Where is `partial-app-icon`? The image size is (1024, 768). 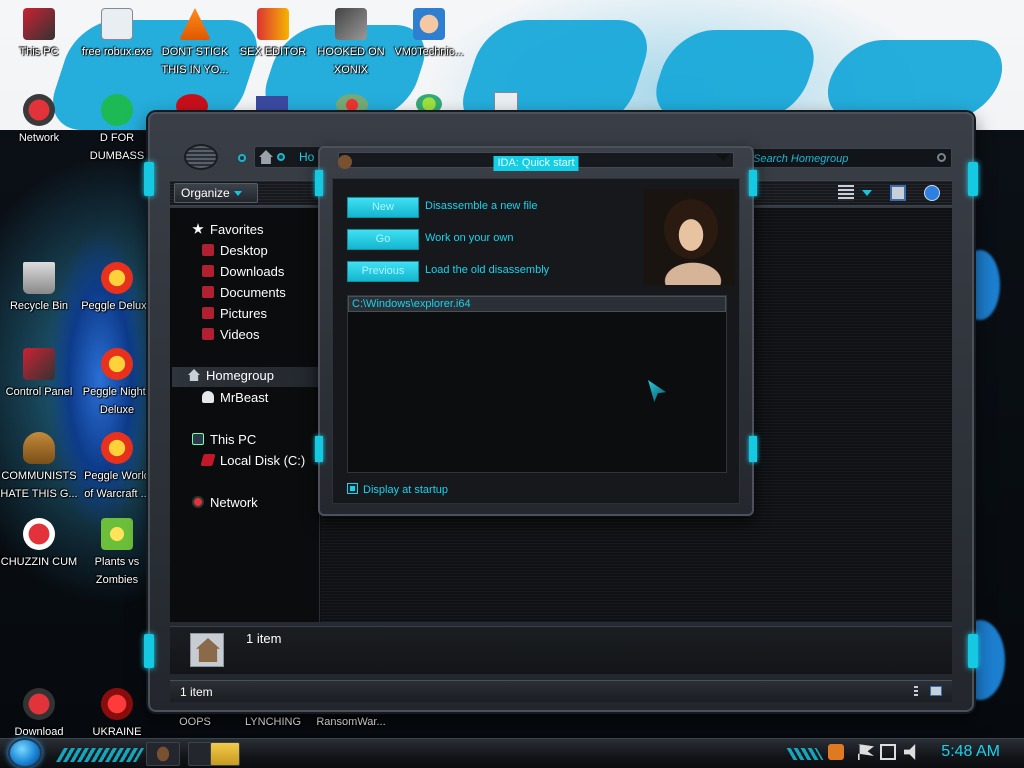 partial-app-icon is located at coordinates (429, 104).